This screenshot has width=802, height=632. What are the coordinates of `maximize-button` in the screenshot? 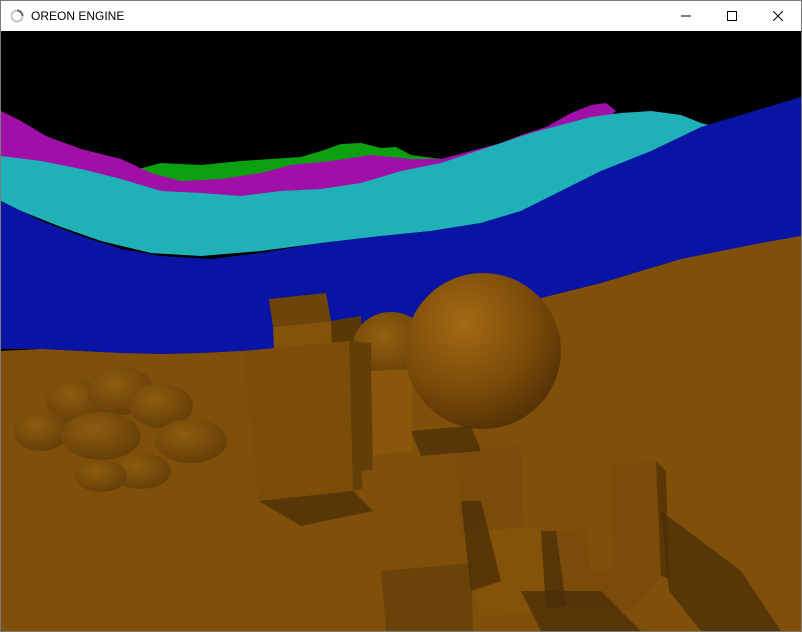 It's located at (732, 16).